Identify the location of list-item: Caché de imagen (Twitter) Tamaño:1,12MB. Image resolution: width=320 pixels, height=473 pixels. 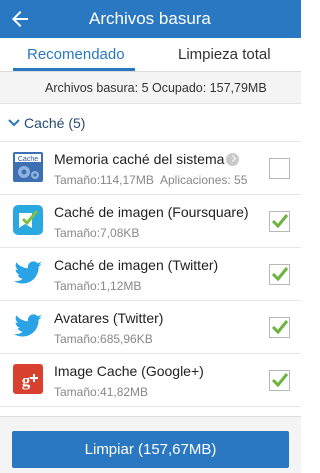
(150, 274).